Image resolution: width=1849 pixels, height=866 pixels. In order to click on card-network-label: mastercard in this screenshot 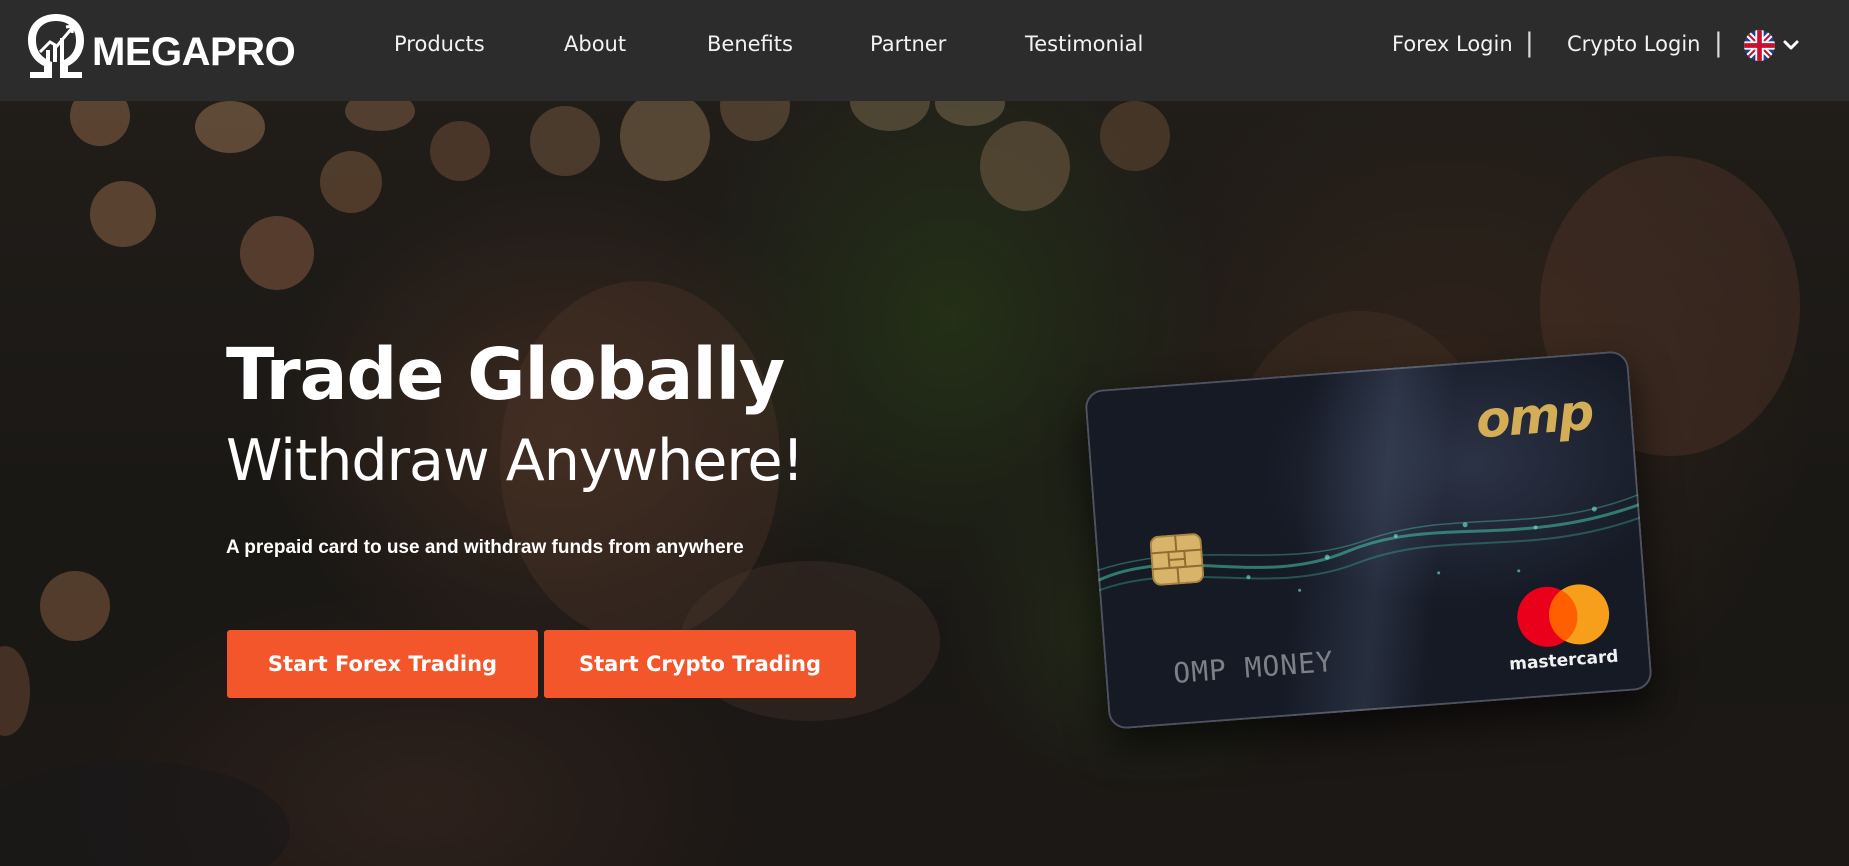, I will do `click(1564, 660)`.